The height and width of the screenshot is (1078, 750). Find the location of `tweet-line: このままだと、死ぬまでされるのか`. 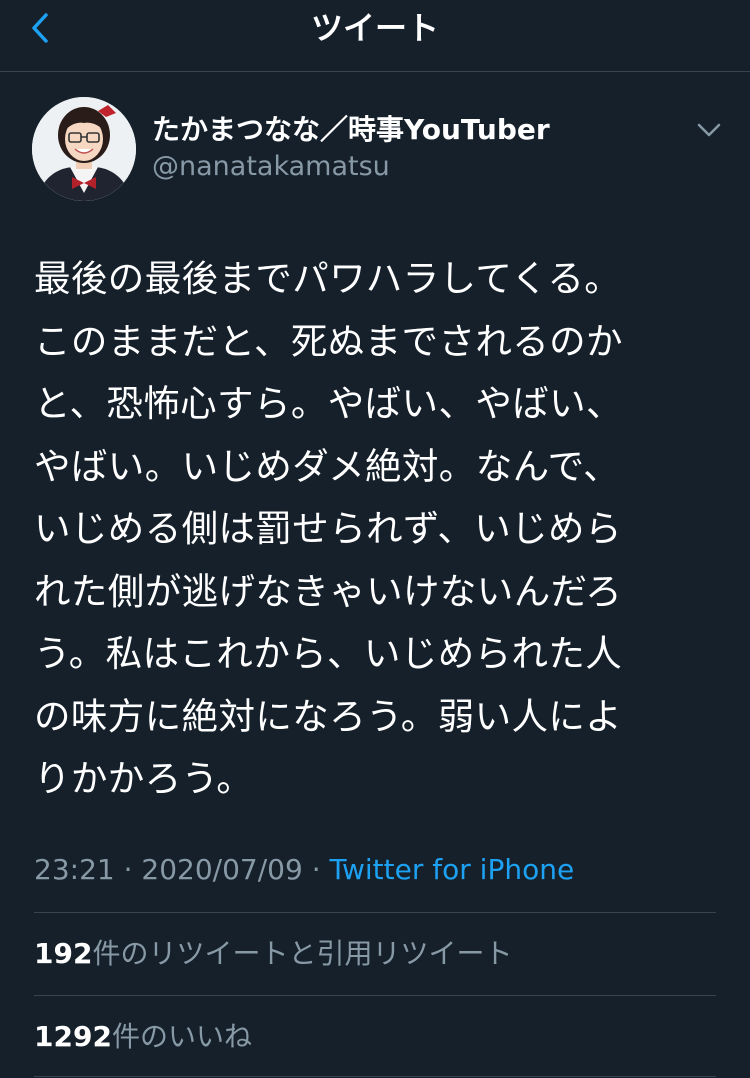

tweet-line: このままだと、死ぬまでされるのか is located at coordinates (328, 341).